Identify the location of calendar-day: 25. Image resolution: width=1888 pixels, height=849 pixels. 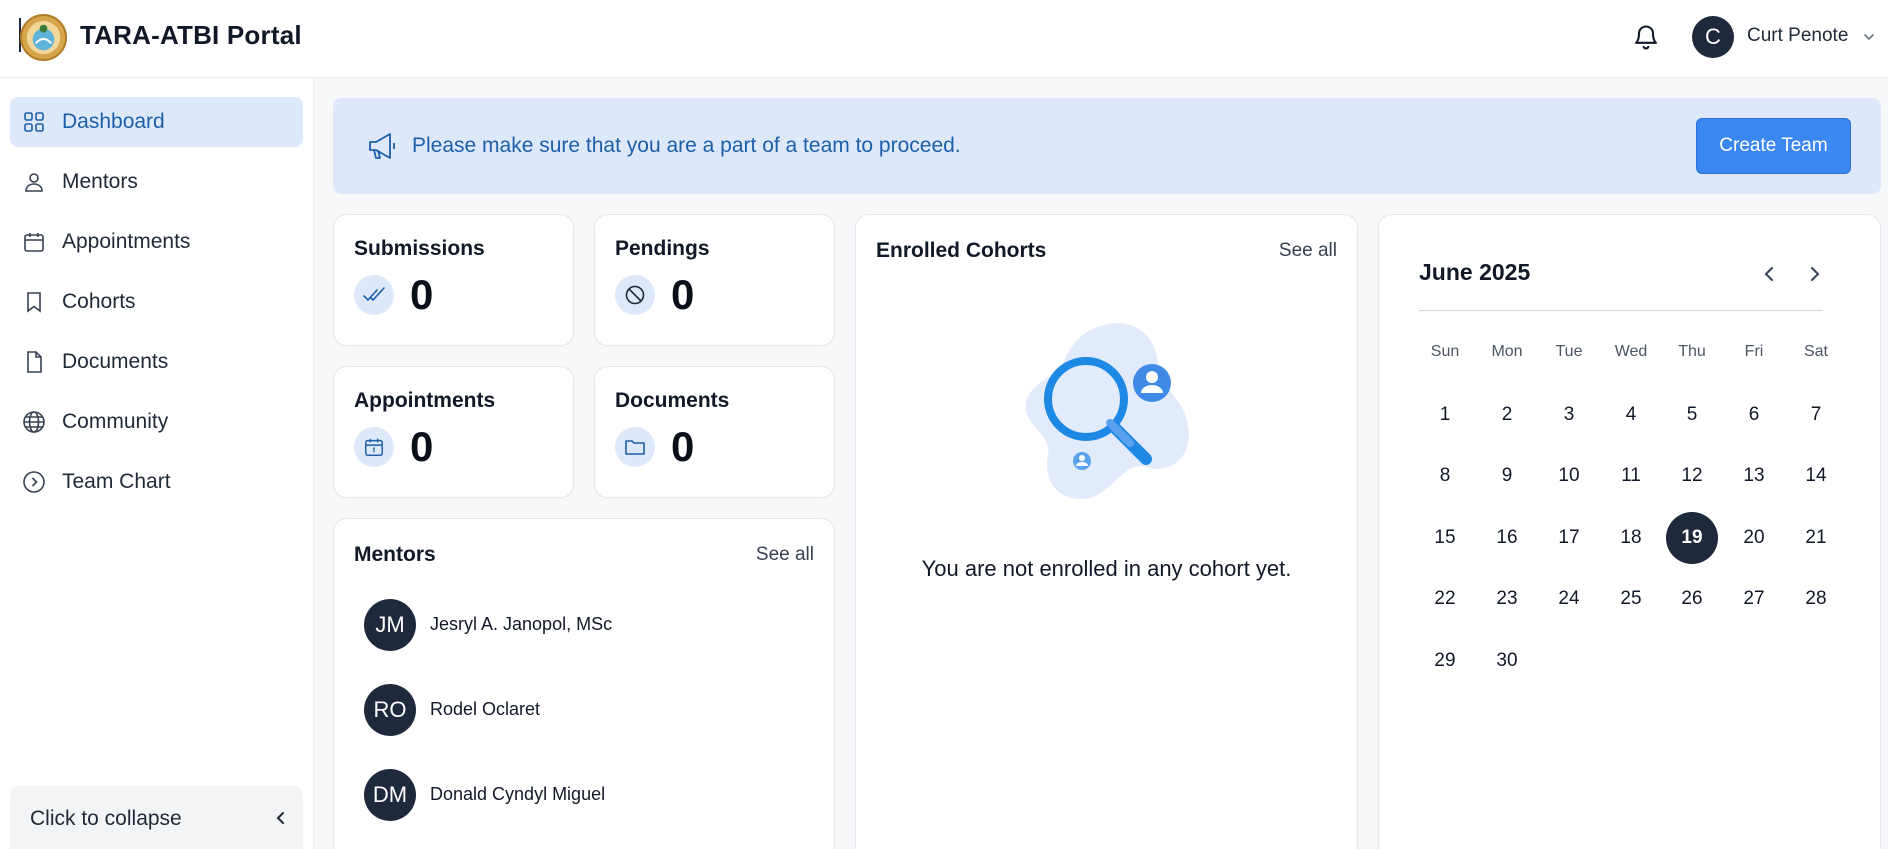
(1631, 599).